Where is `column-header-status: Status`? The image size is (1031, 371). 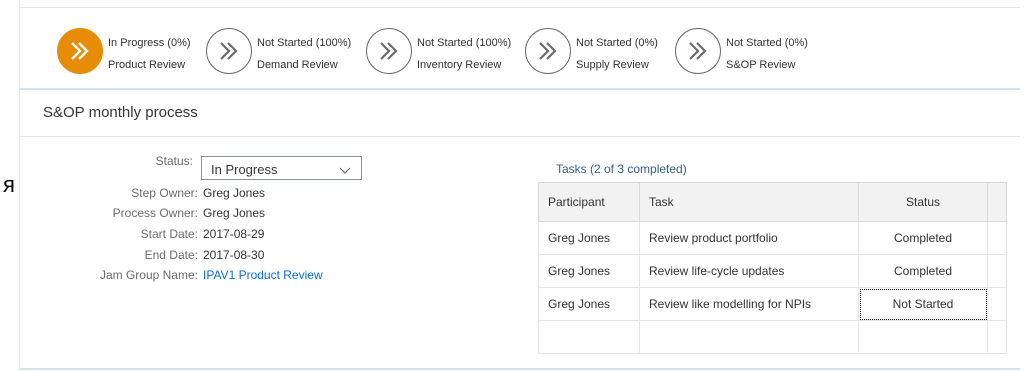 column-header-status: Status is located at coordinates (923, 202).